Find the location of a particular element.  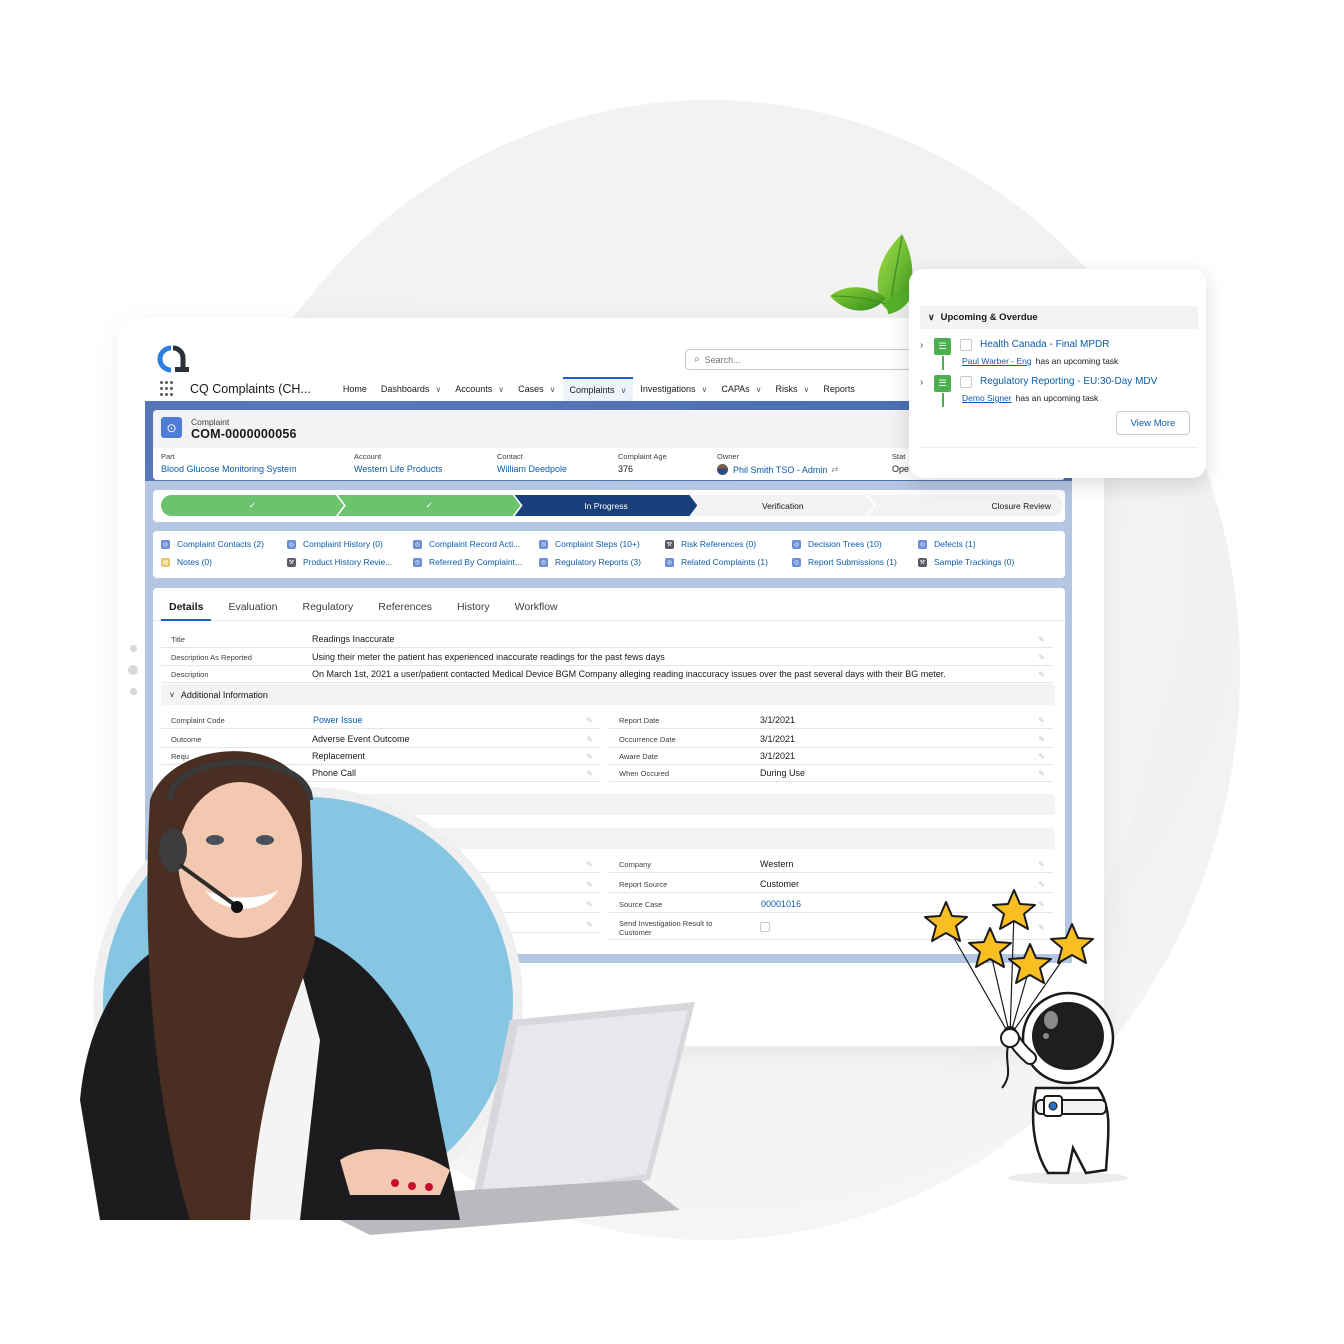

account-link: Western Life Products is located at coordinates (398, 469).